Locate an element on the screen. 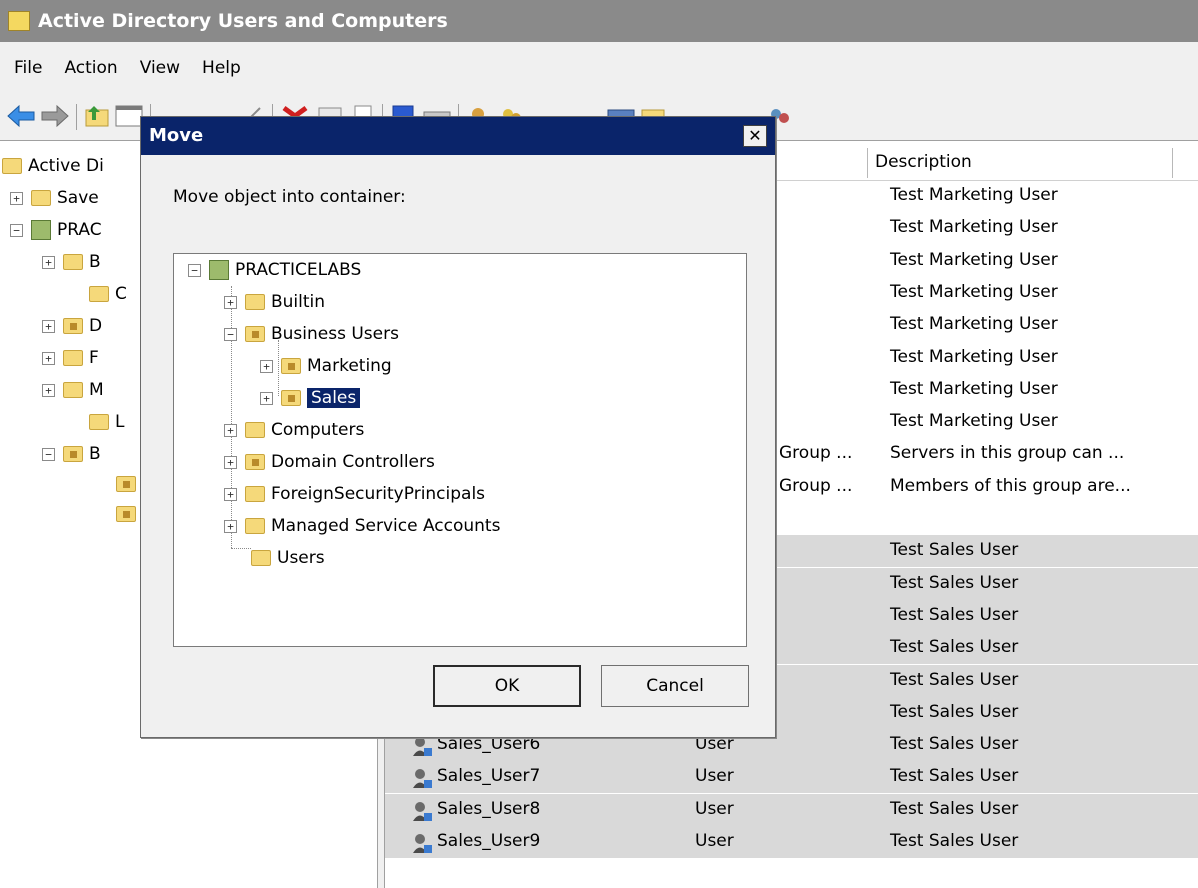 Image resolution: width=1198 pixels, height=888 pixels. tree-item: + D is located at coordinates (72, 326).